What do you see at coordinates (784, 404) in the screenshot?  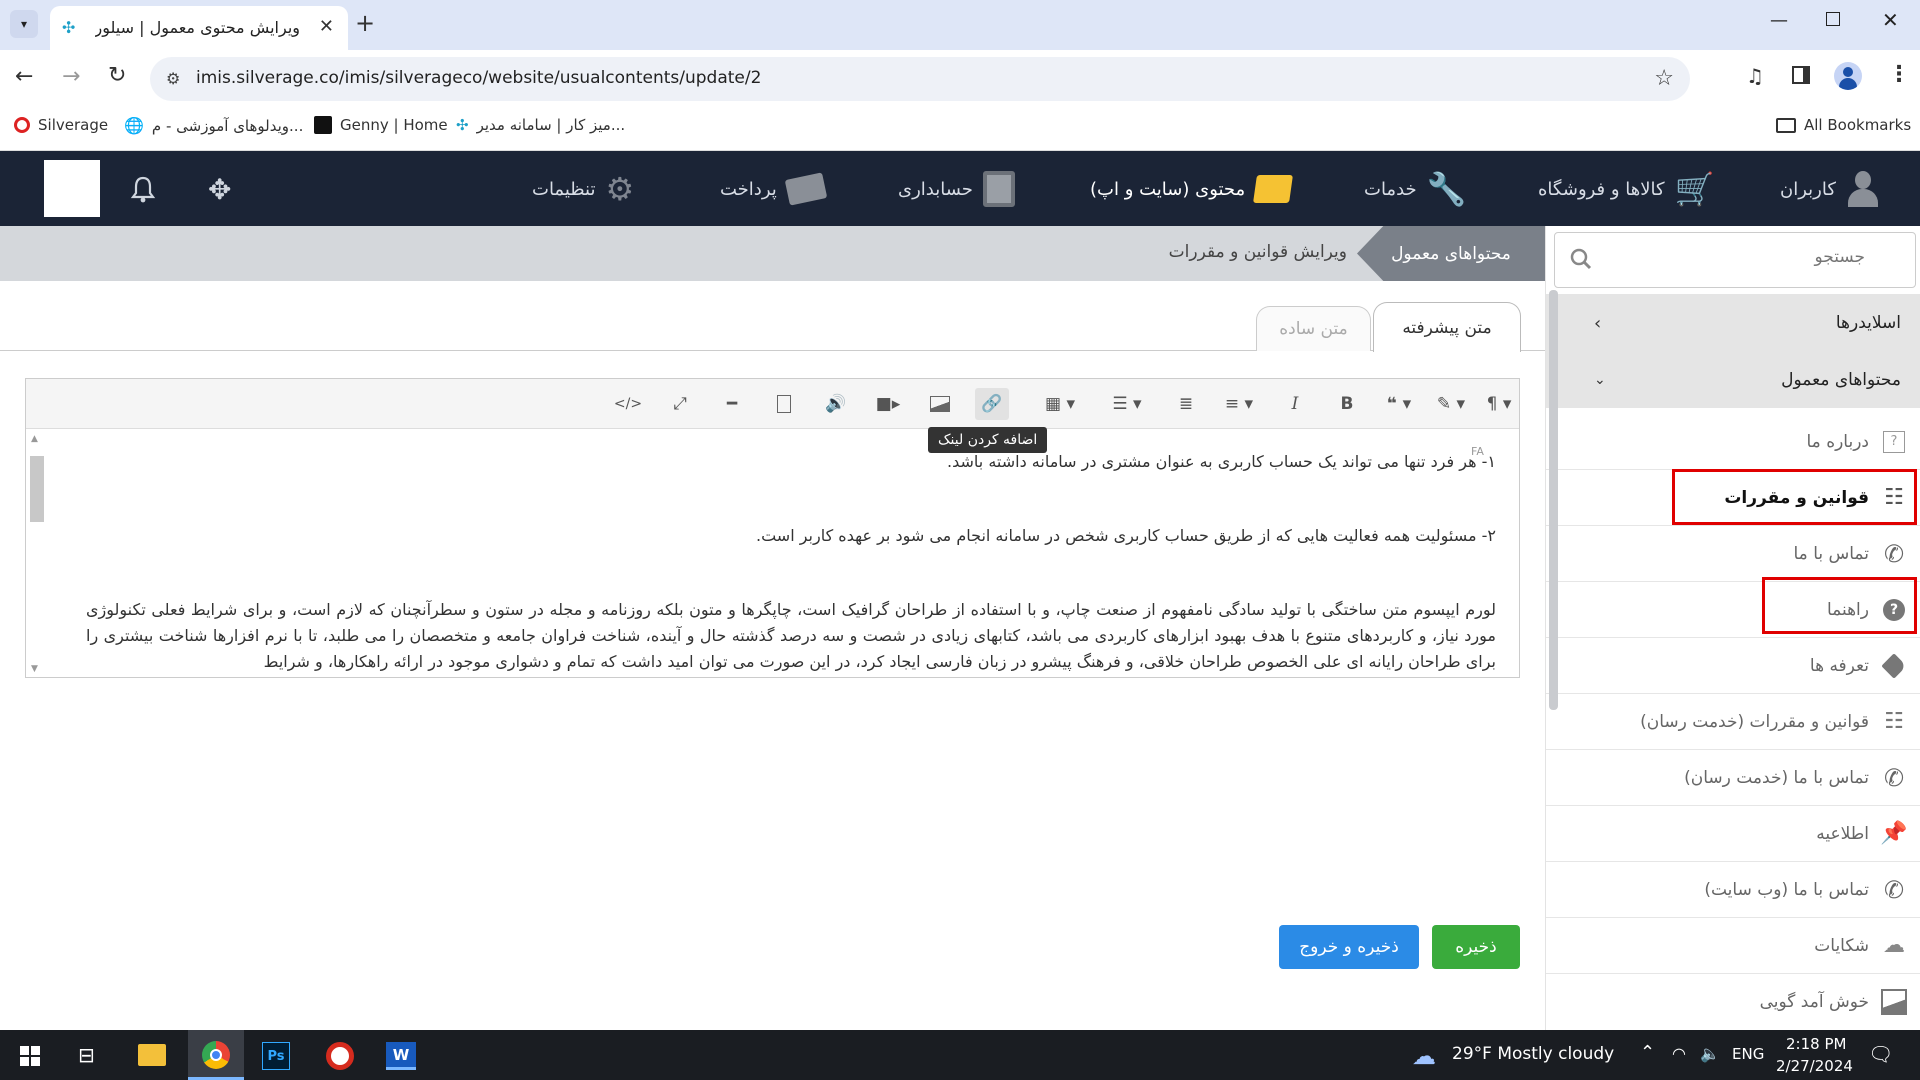 I see `document-icon` at bounding box center [784, 404].